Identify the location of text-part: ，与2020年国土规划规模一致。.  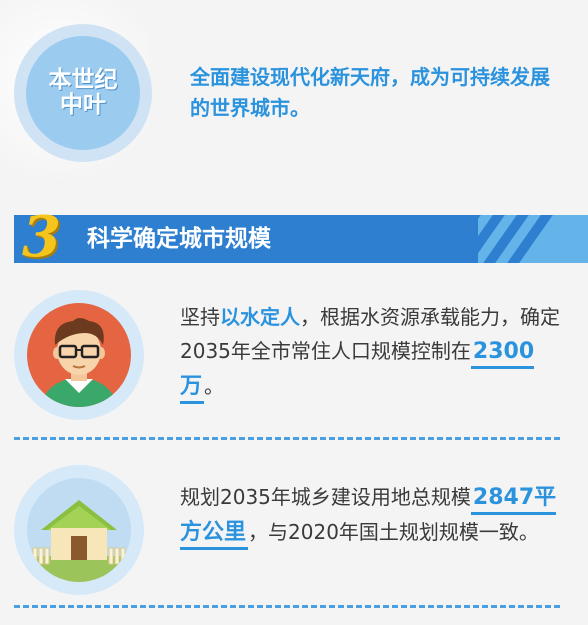
(393, 532).